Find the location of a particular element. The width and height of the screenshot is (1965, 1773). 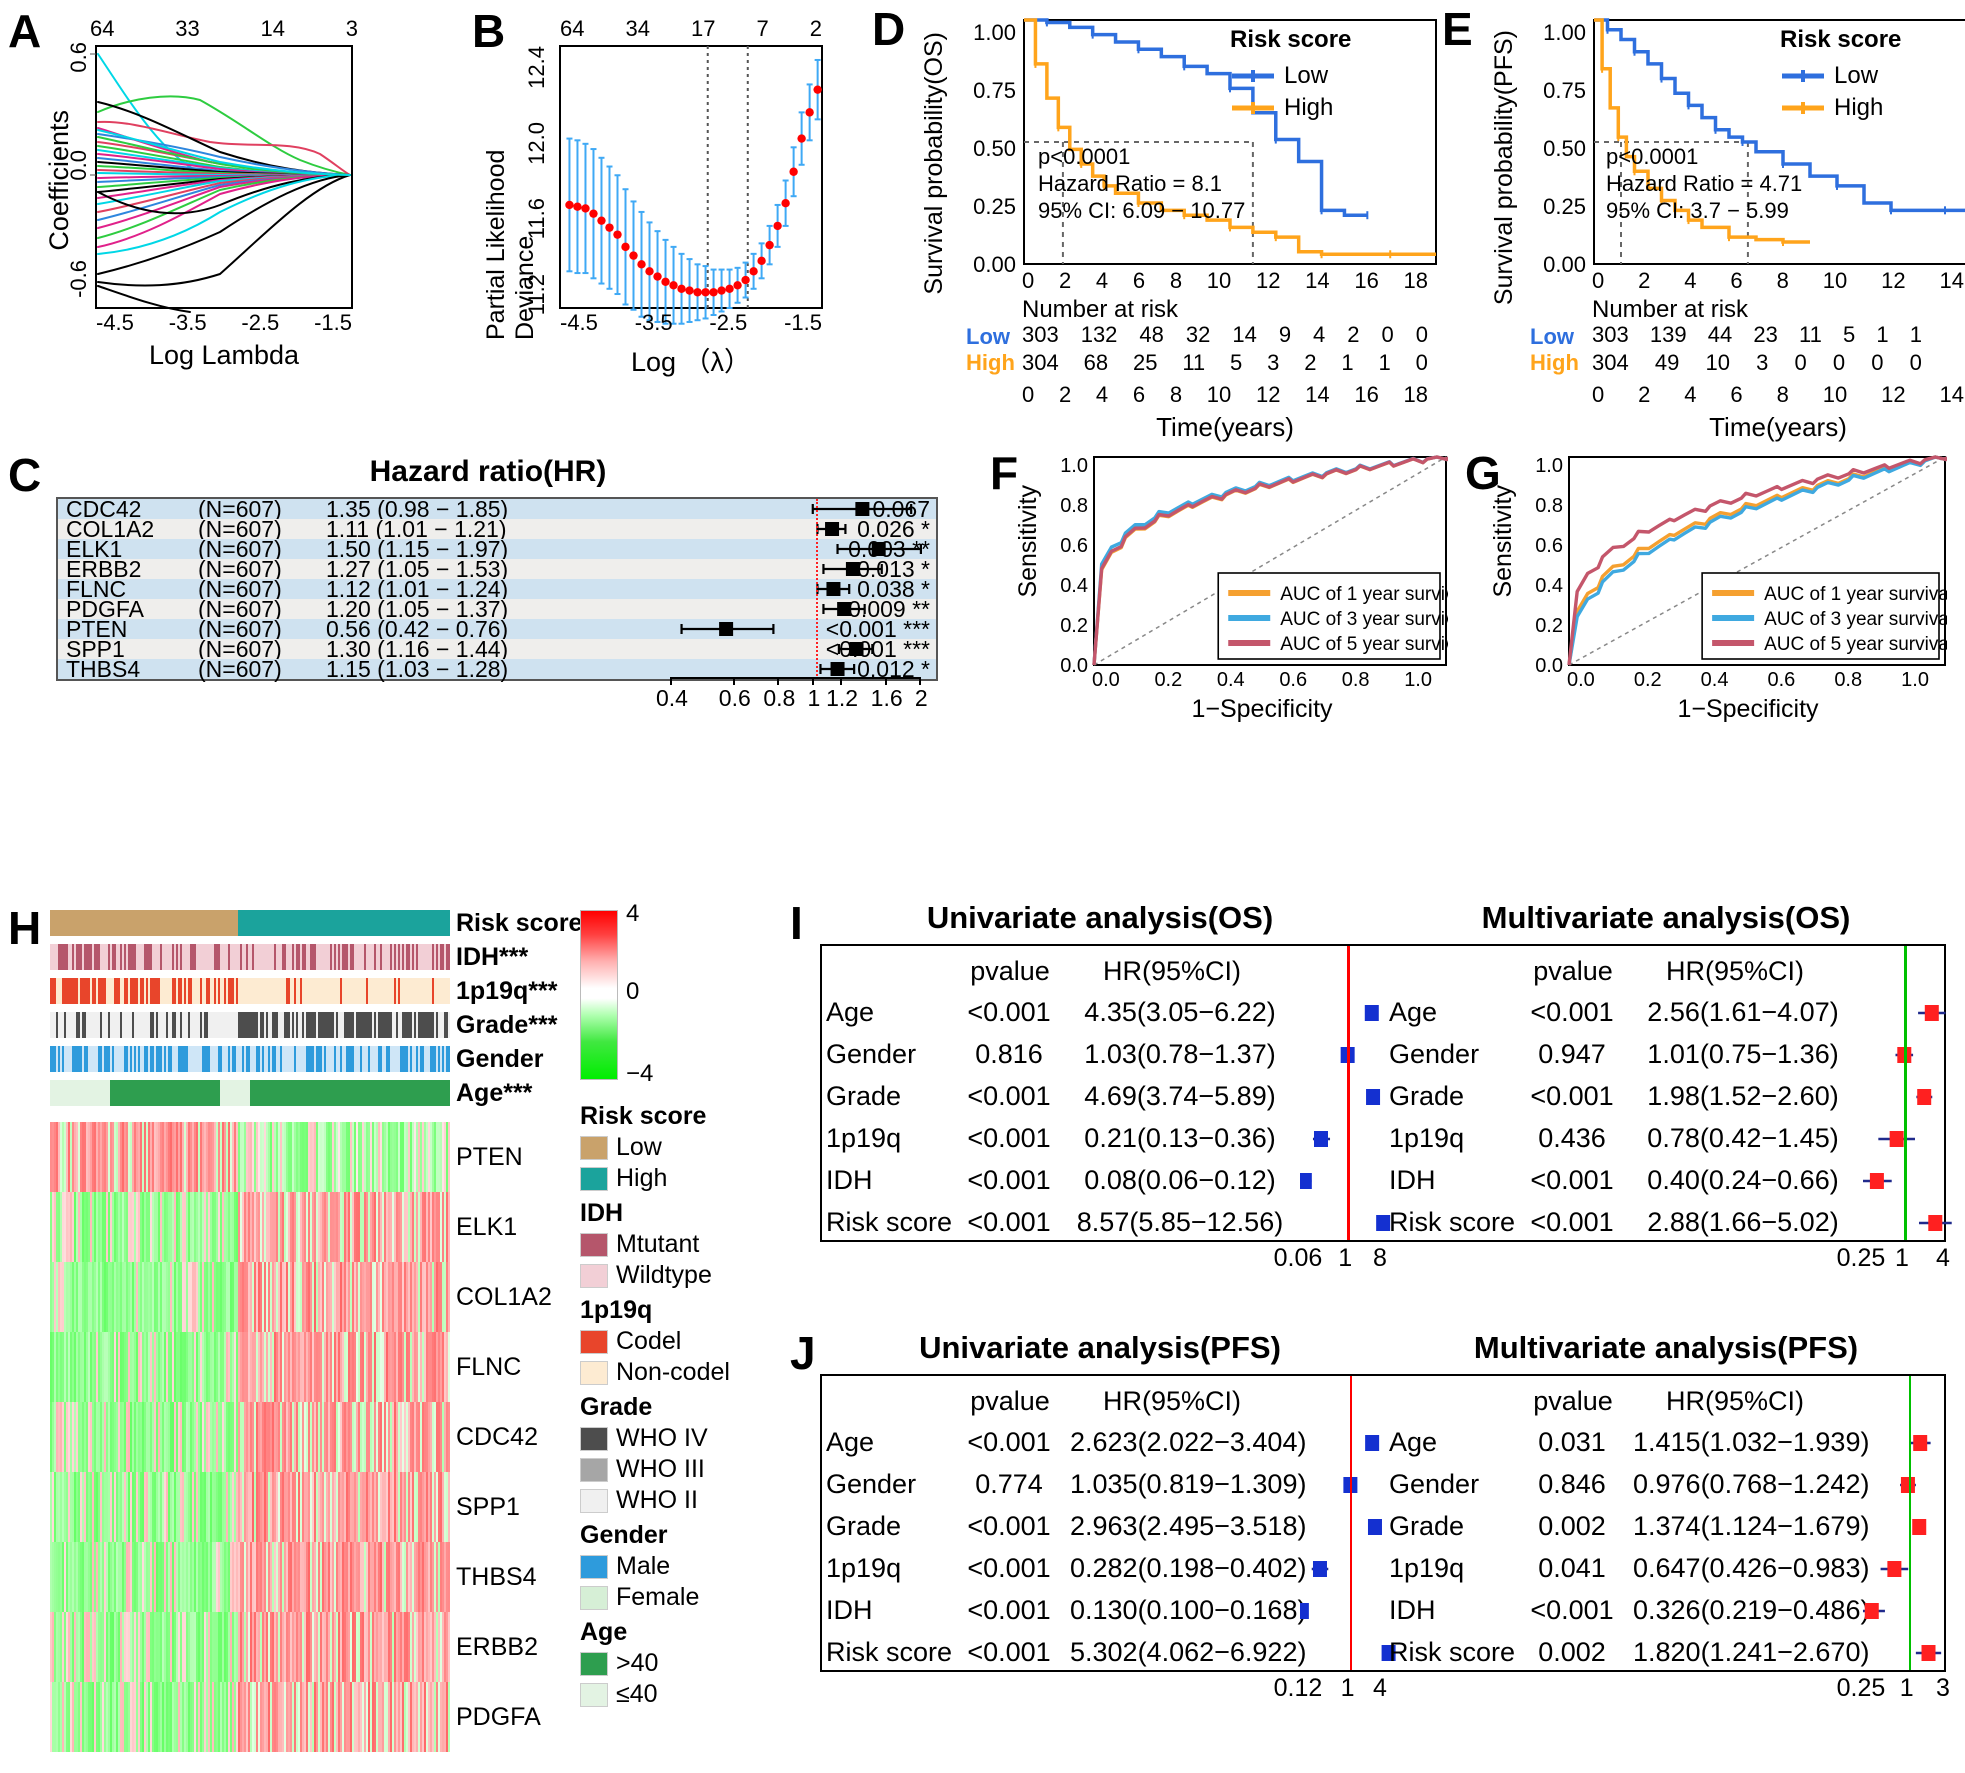

forest-hr-ci: 0.08(0.06−0.12) is located at coordinates (1180, 1180).